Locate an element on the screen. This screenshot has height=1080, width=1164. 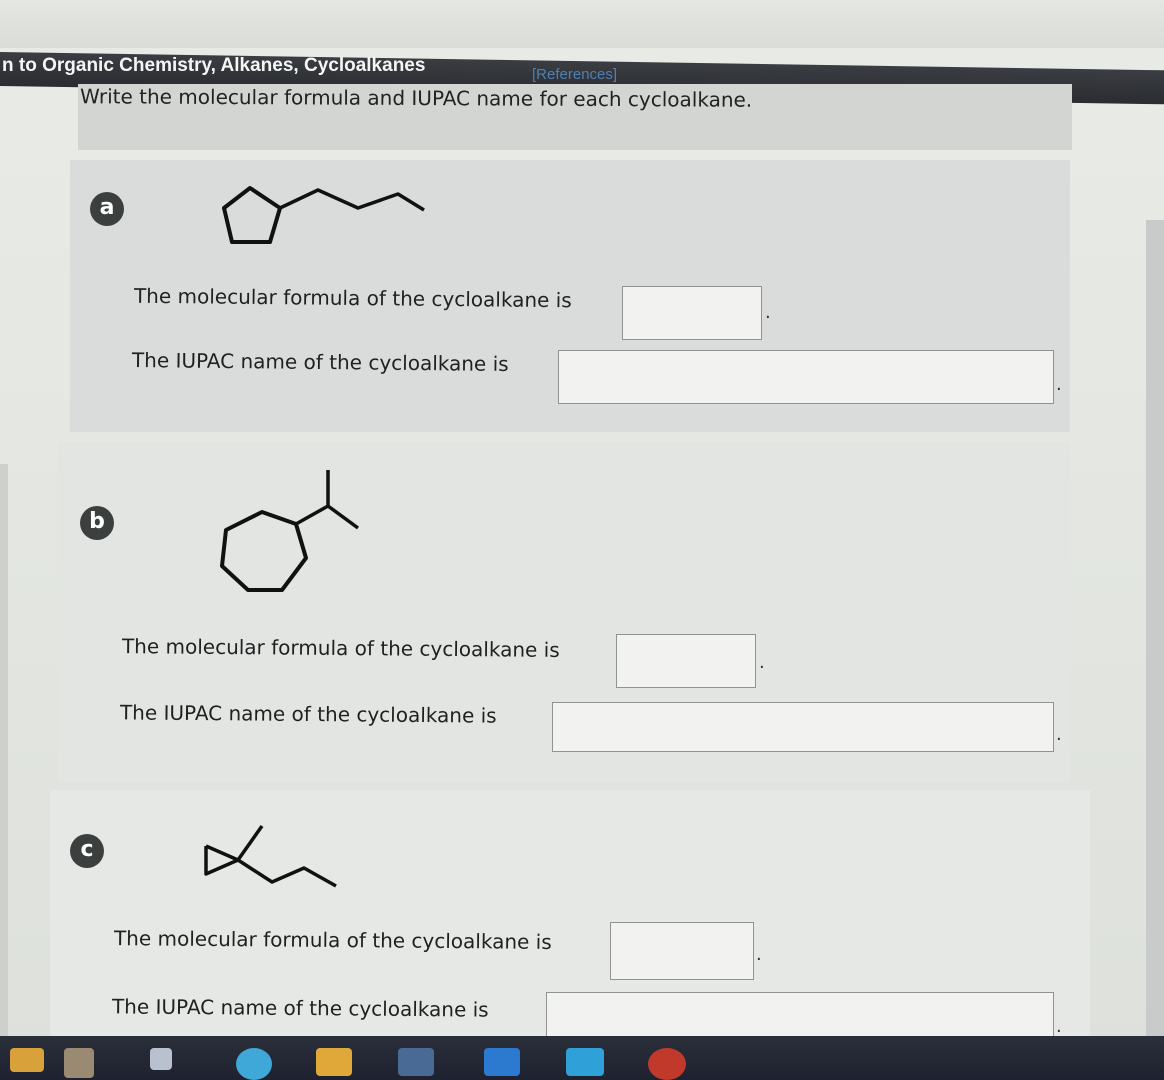
taskbar-app-icon is located at coordinates (79, 1063).